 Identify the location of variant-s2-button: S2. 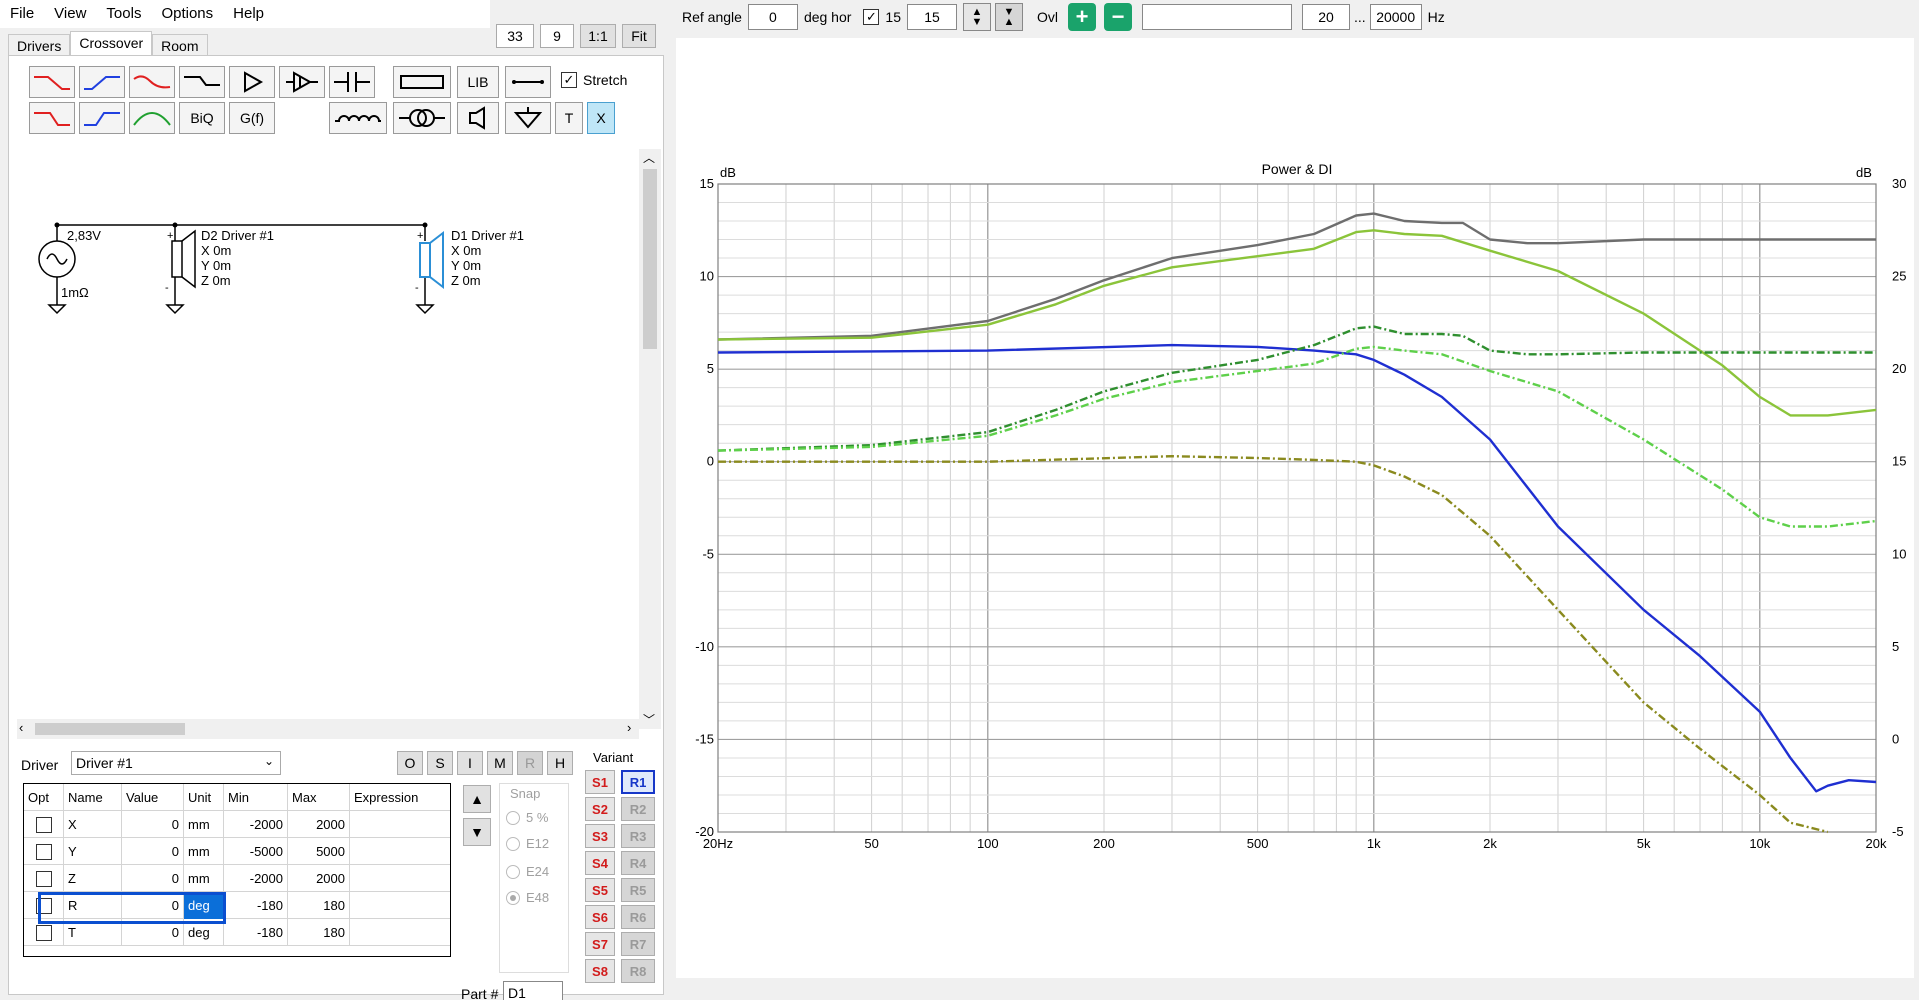
(600, 809).